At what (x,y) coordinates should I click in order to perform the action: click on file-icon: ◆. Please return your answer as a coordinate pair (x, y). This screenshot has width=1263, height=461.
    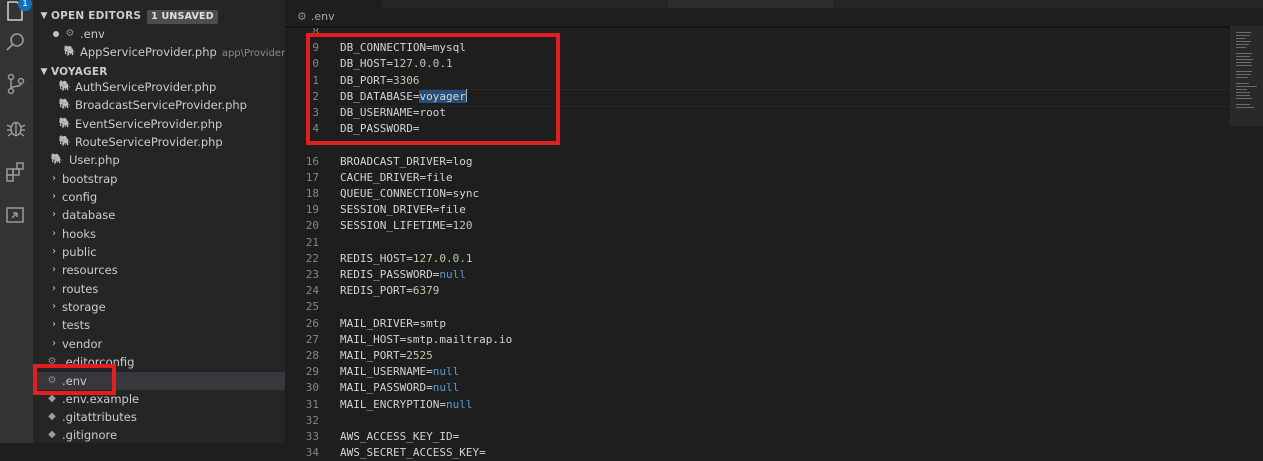
    Looking at the image, I should click on (52, 434).